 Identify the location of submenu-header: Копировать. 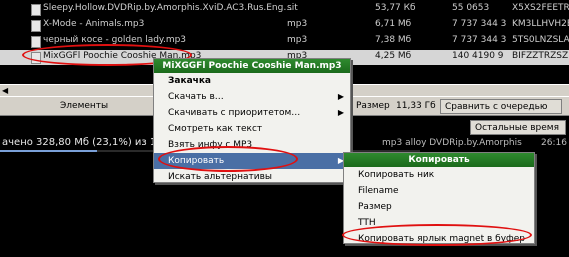
(439, 160).